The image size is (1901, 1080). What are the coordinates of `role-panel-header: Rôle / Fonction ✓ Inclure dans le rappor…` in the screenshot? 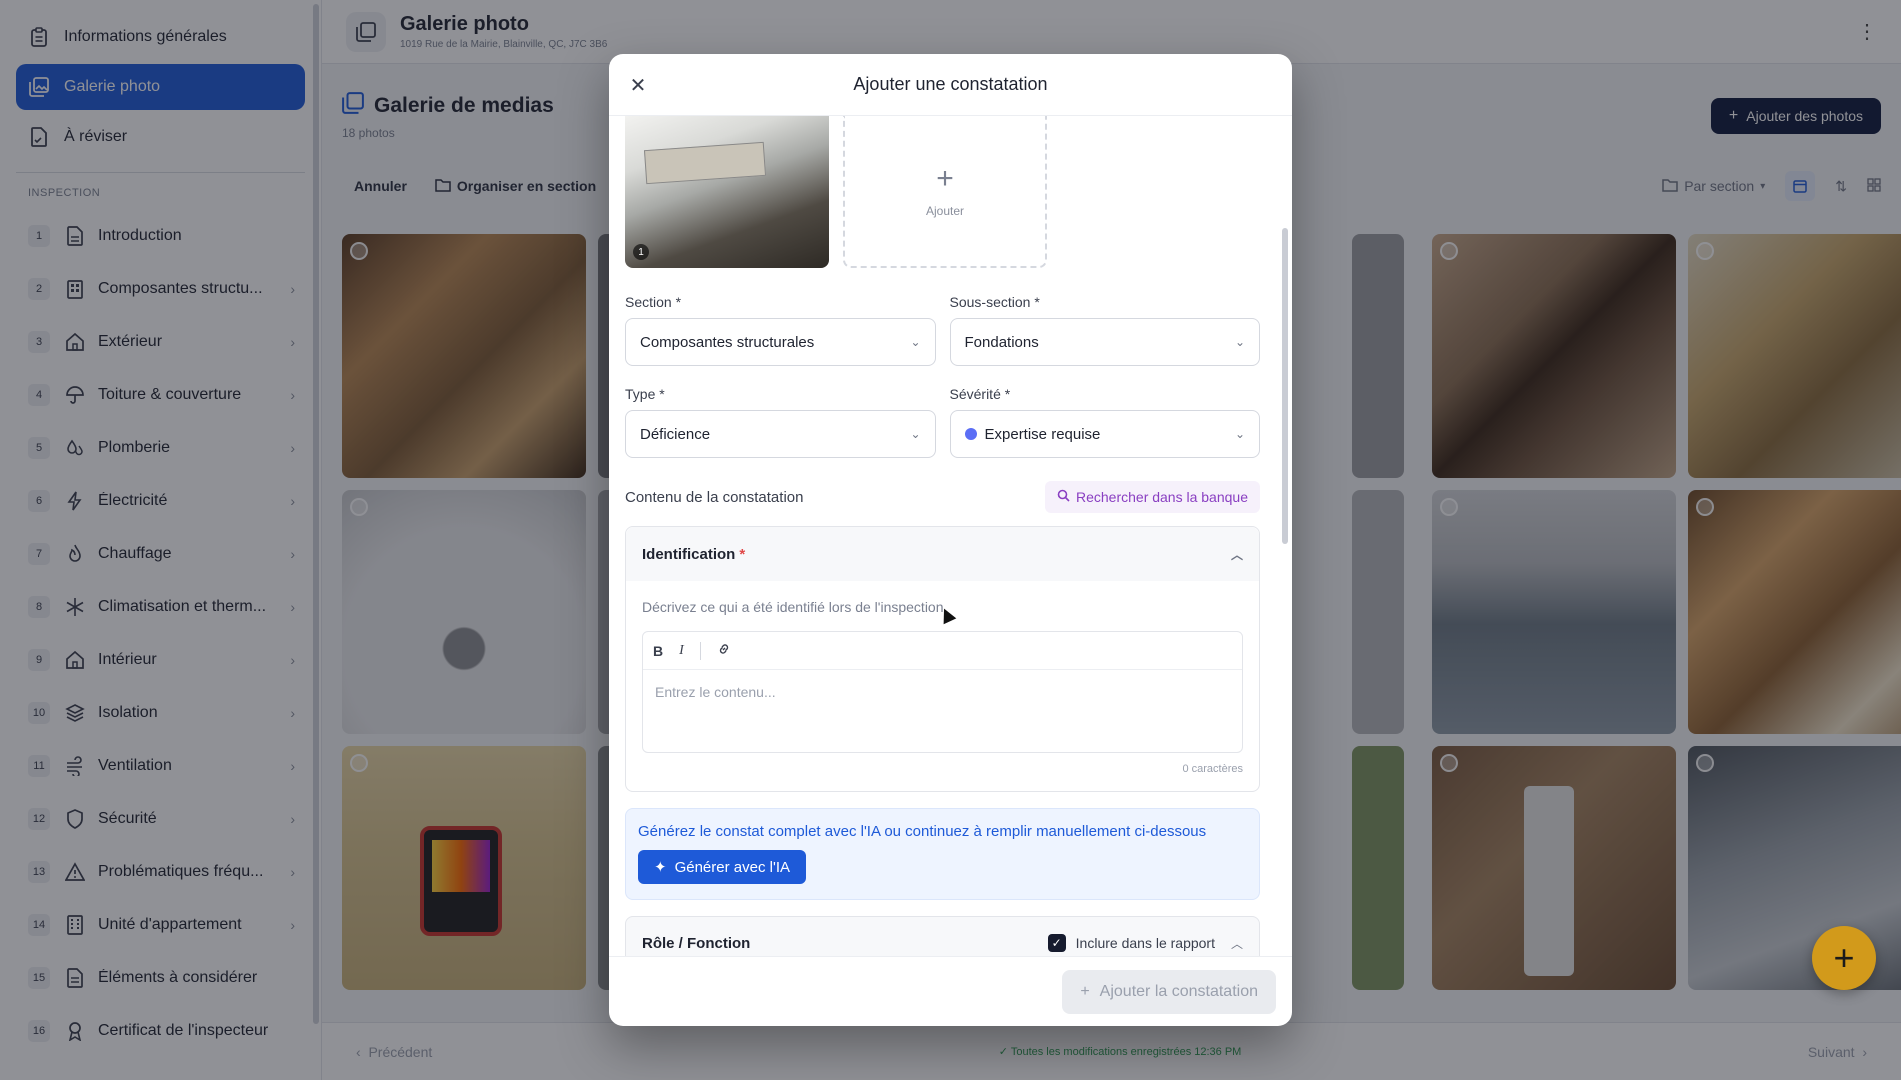 It's located at (942, 936).